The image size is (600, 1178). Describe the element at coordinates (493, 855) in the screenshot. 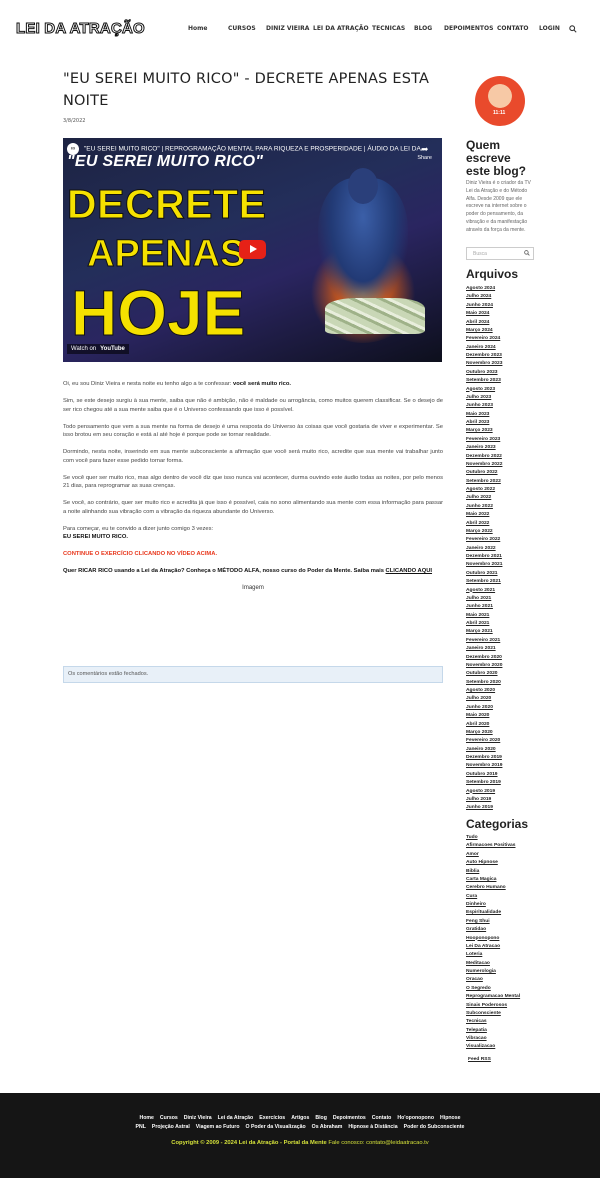

I see `category-link: Amor` at that location.